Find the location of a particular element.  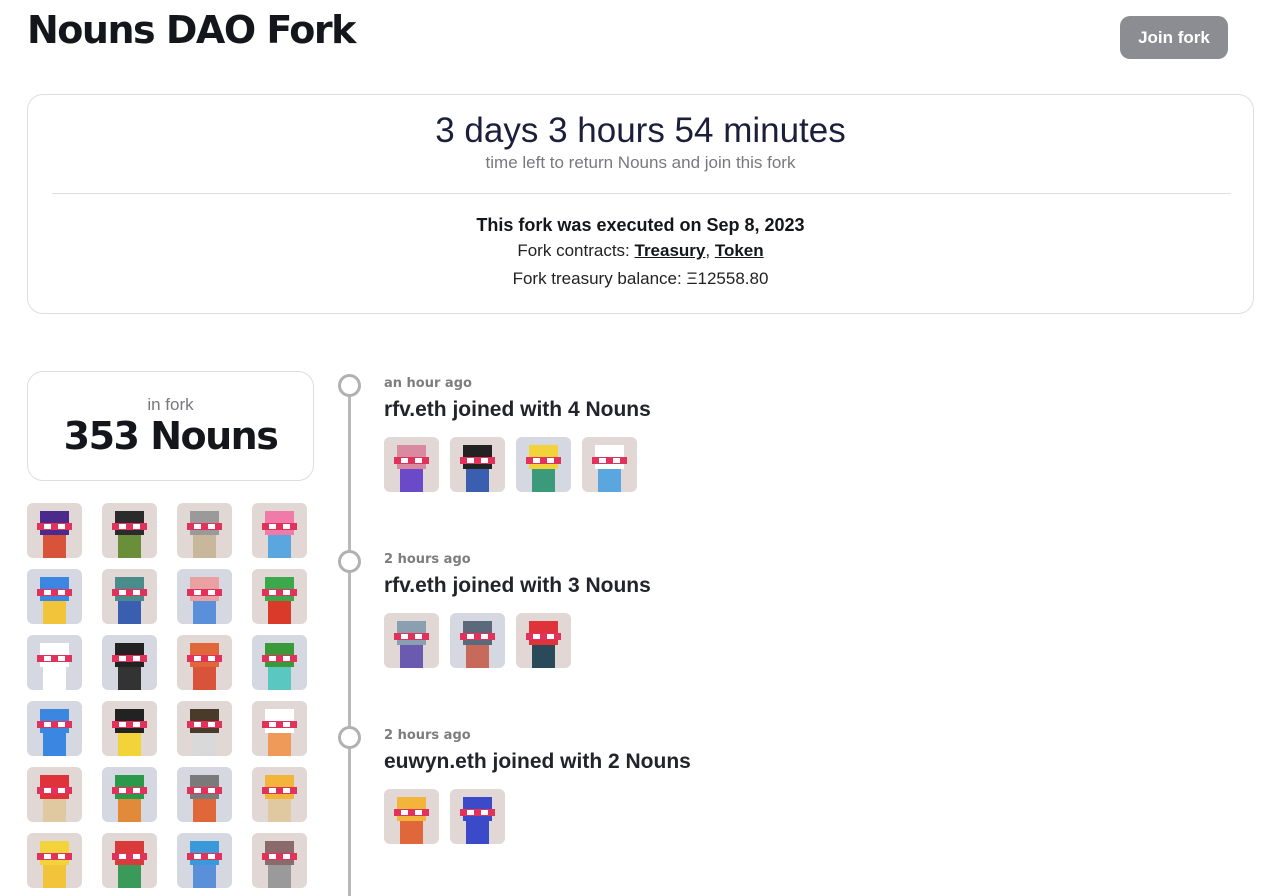

nouns-in-fork-grid is located at coordinates (167, 695).